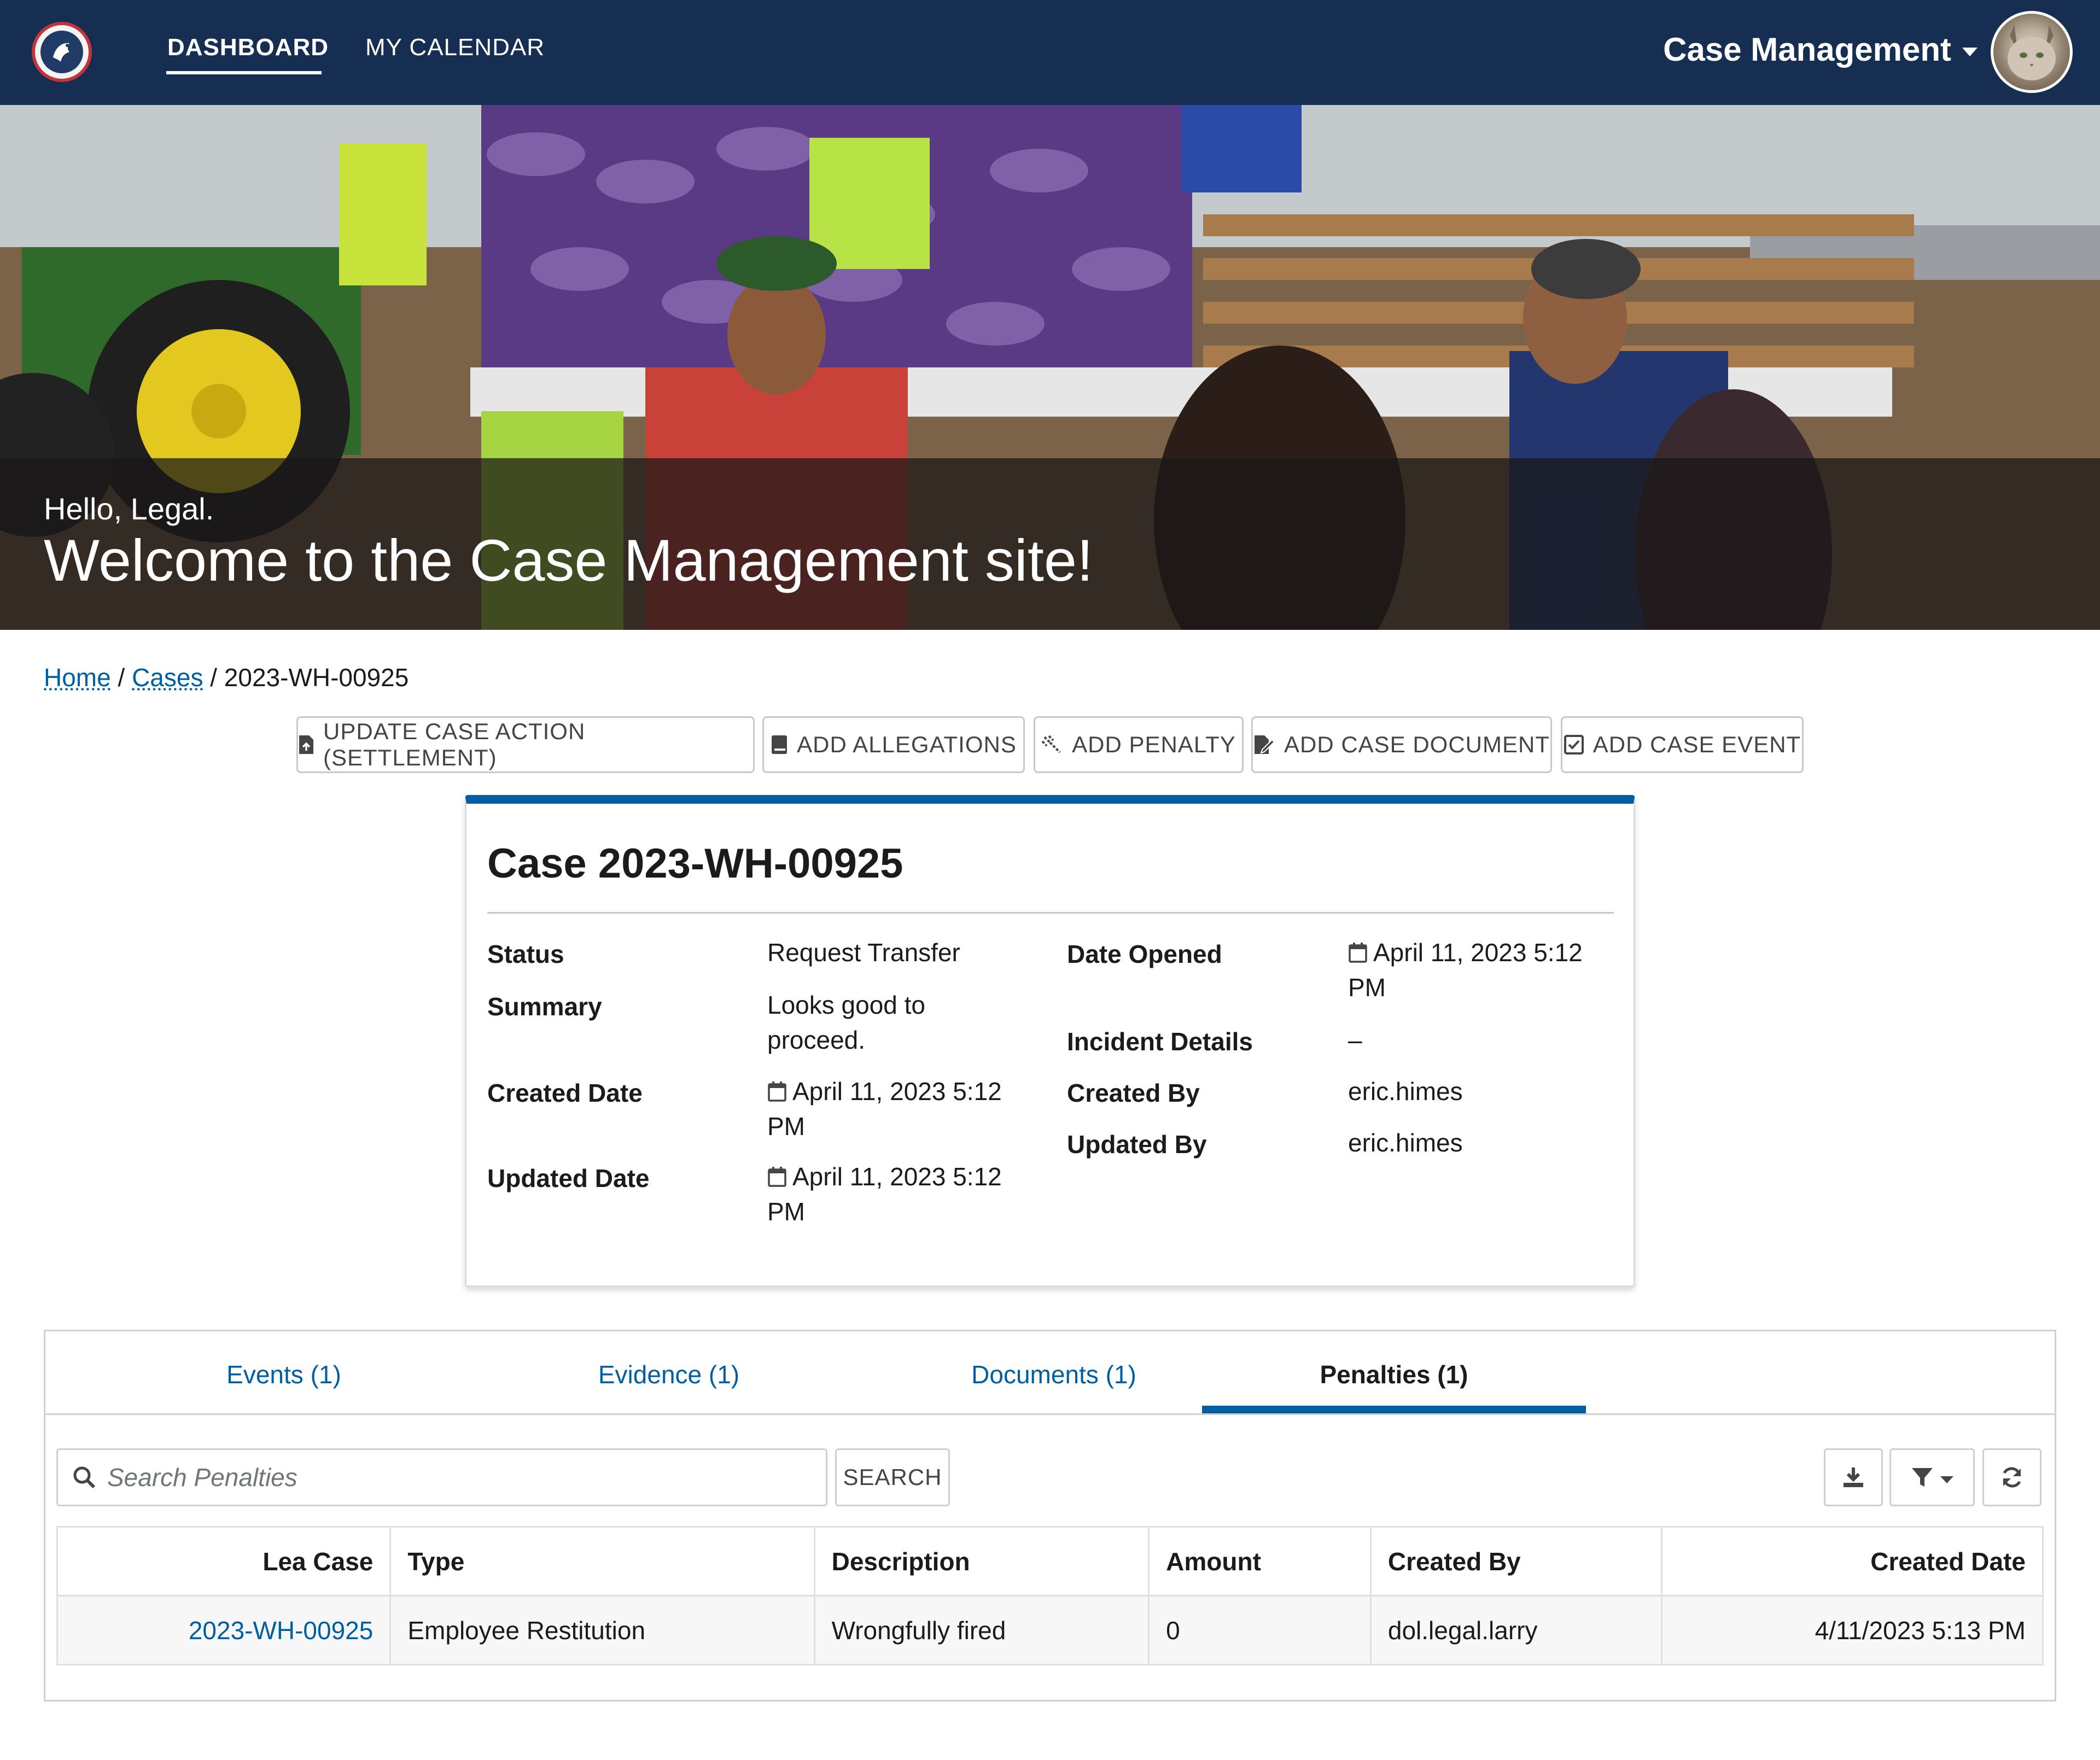  What do you see at coordinates (1478, 952) in the screenshot?
I see `date-opened-line: April 11, 2023 5:12` at bounding box center [1478, 952].